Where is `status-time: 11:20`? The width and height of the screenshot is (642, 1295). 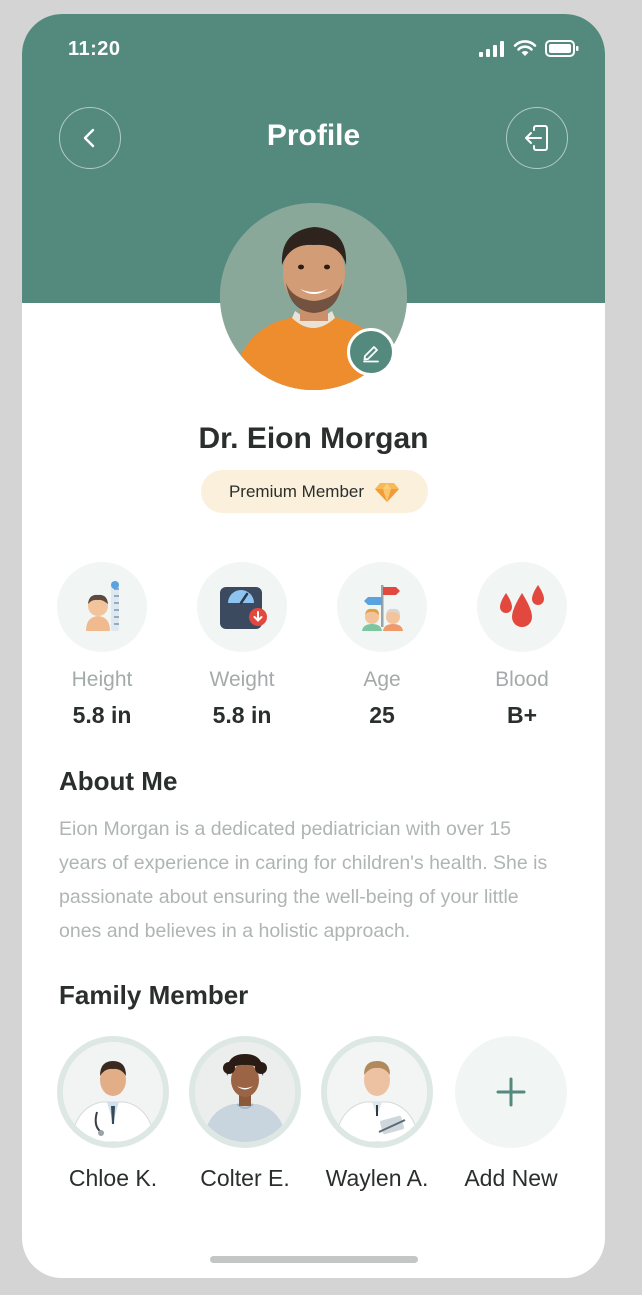
status-time: 11:20 is located at coordinates (94, 49).